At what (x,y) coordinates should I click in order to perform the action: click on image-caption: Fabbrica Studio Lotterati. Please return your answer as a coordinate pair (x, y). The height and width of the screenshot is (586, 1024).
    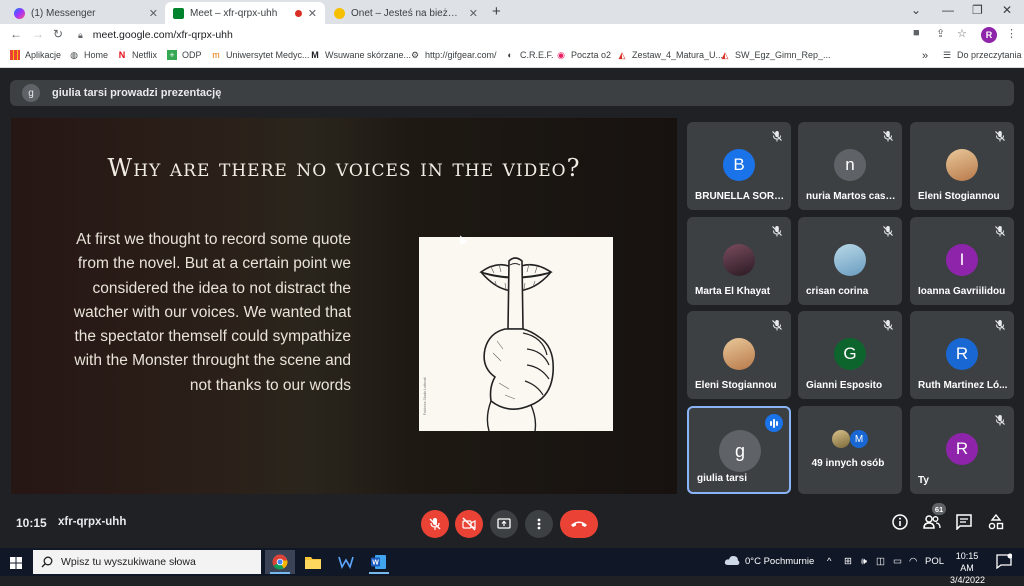
    Looking at the image, I should click on (425, 396).